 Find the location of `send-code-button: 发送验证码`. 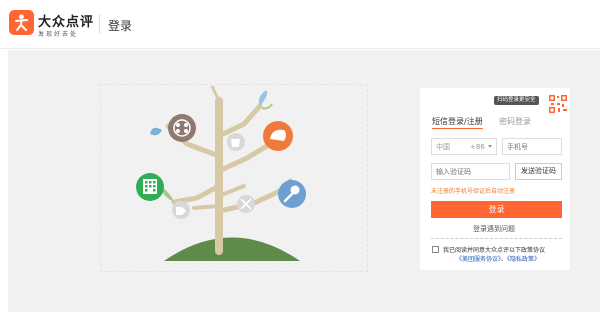

send-code-button: 发送验证码 is located at coordinates (538, 171).